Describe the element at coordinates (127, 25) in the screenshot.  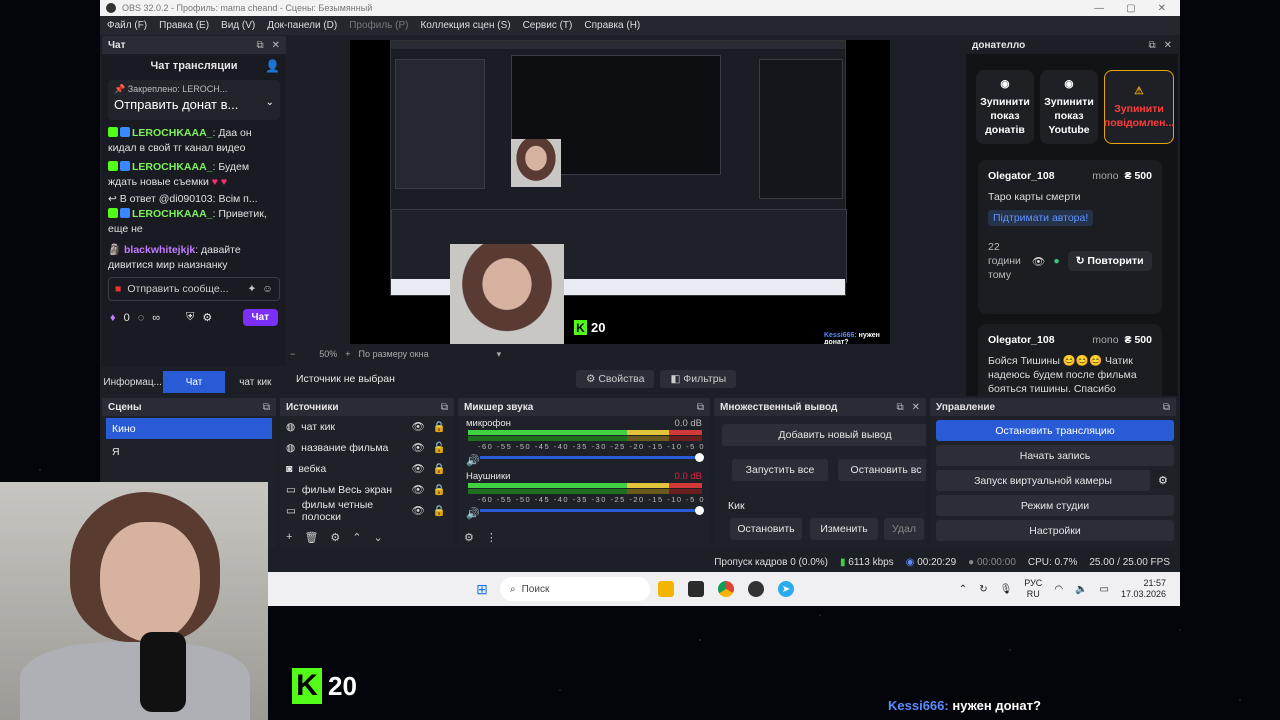
I see `menu-file: Файл (F)` at that location.